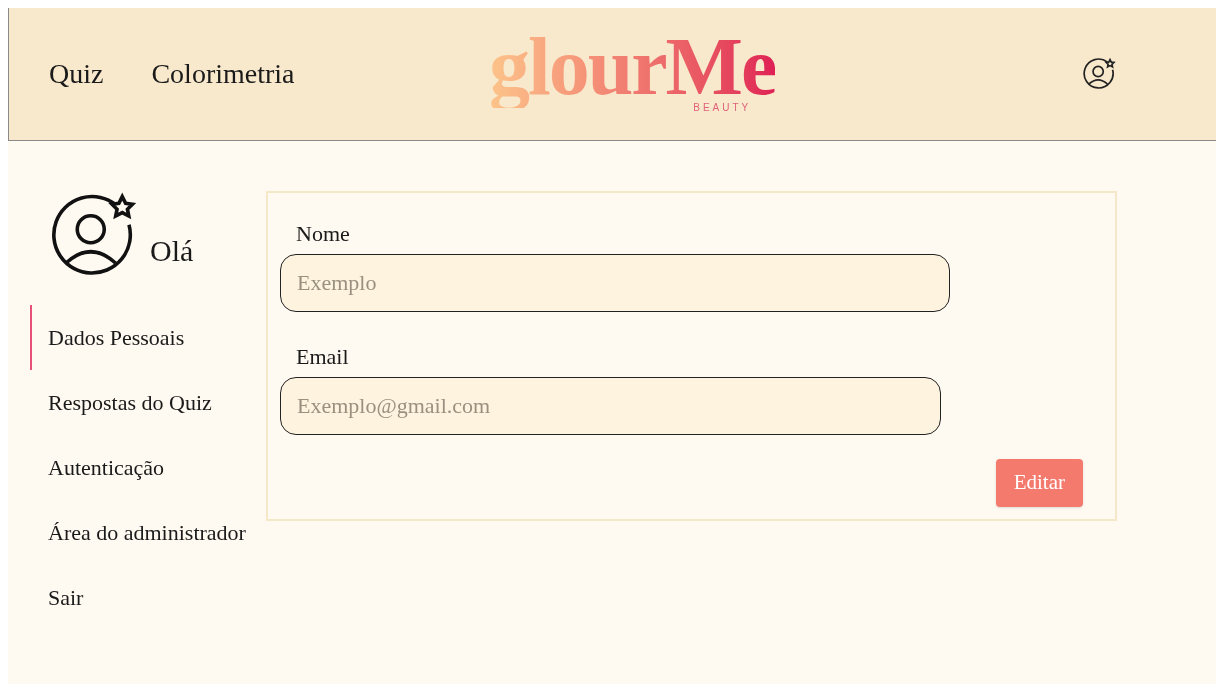 This screenshot has height=684, width=1224. I want to click on field-label: Nome, so click(323, 234).